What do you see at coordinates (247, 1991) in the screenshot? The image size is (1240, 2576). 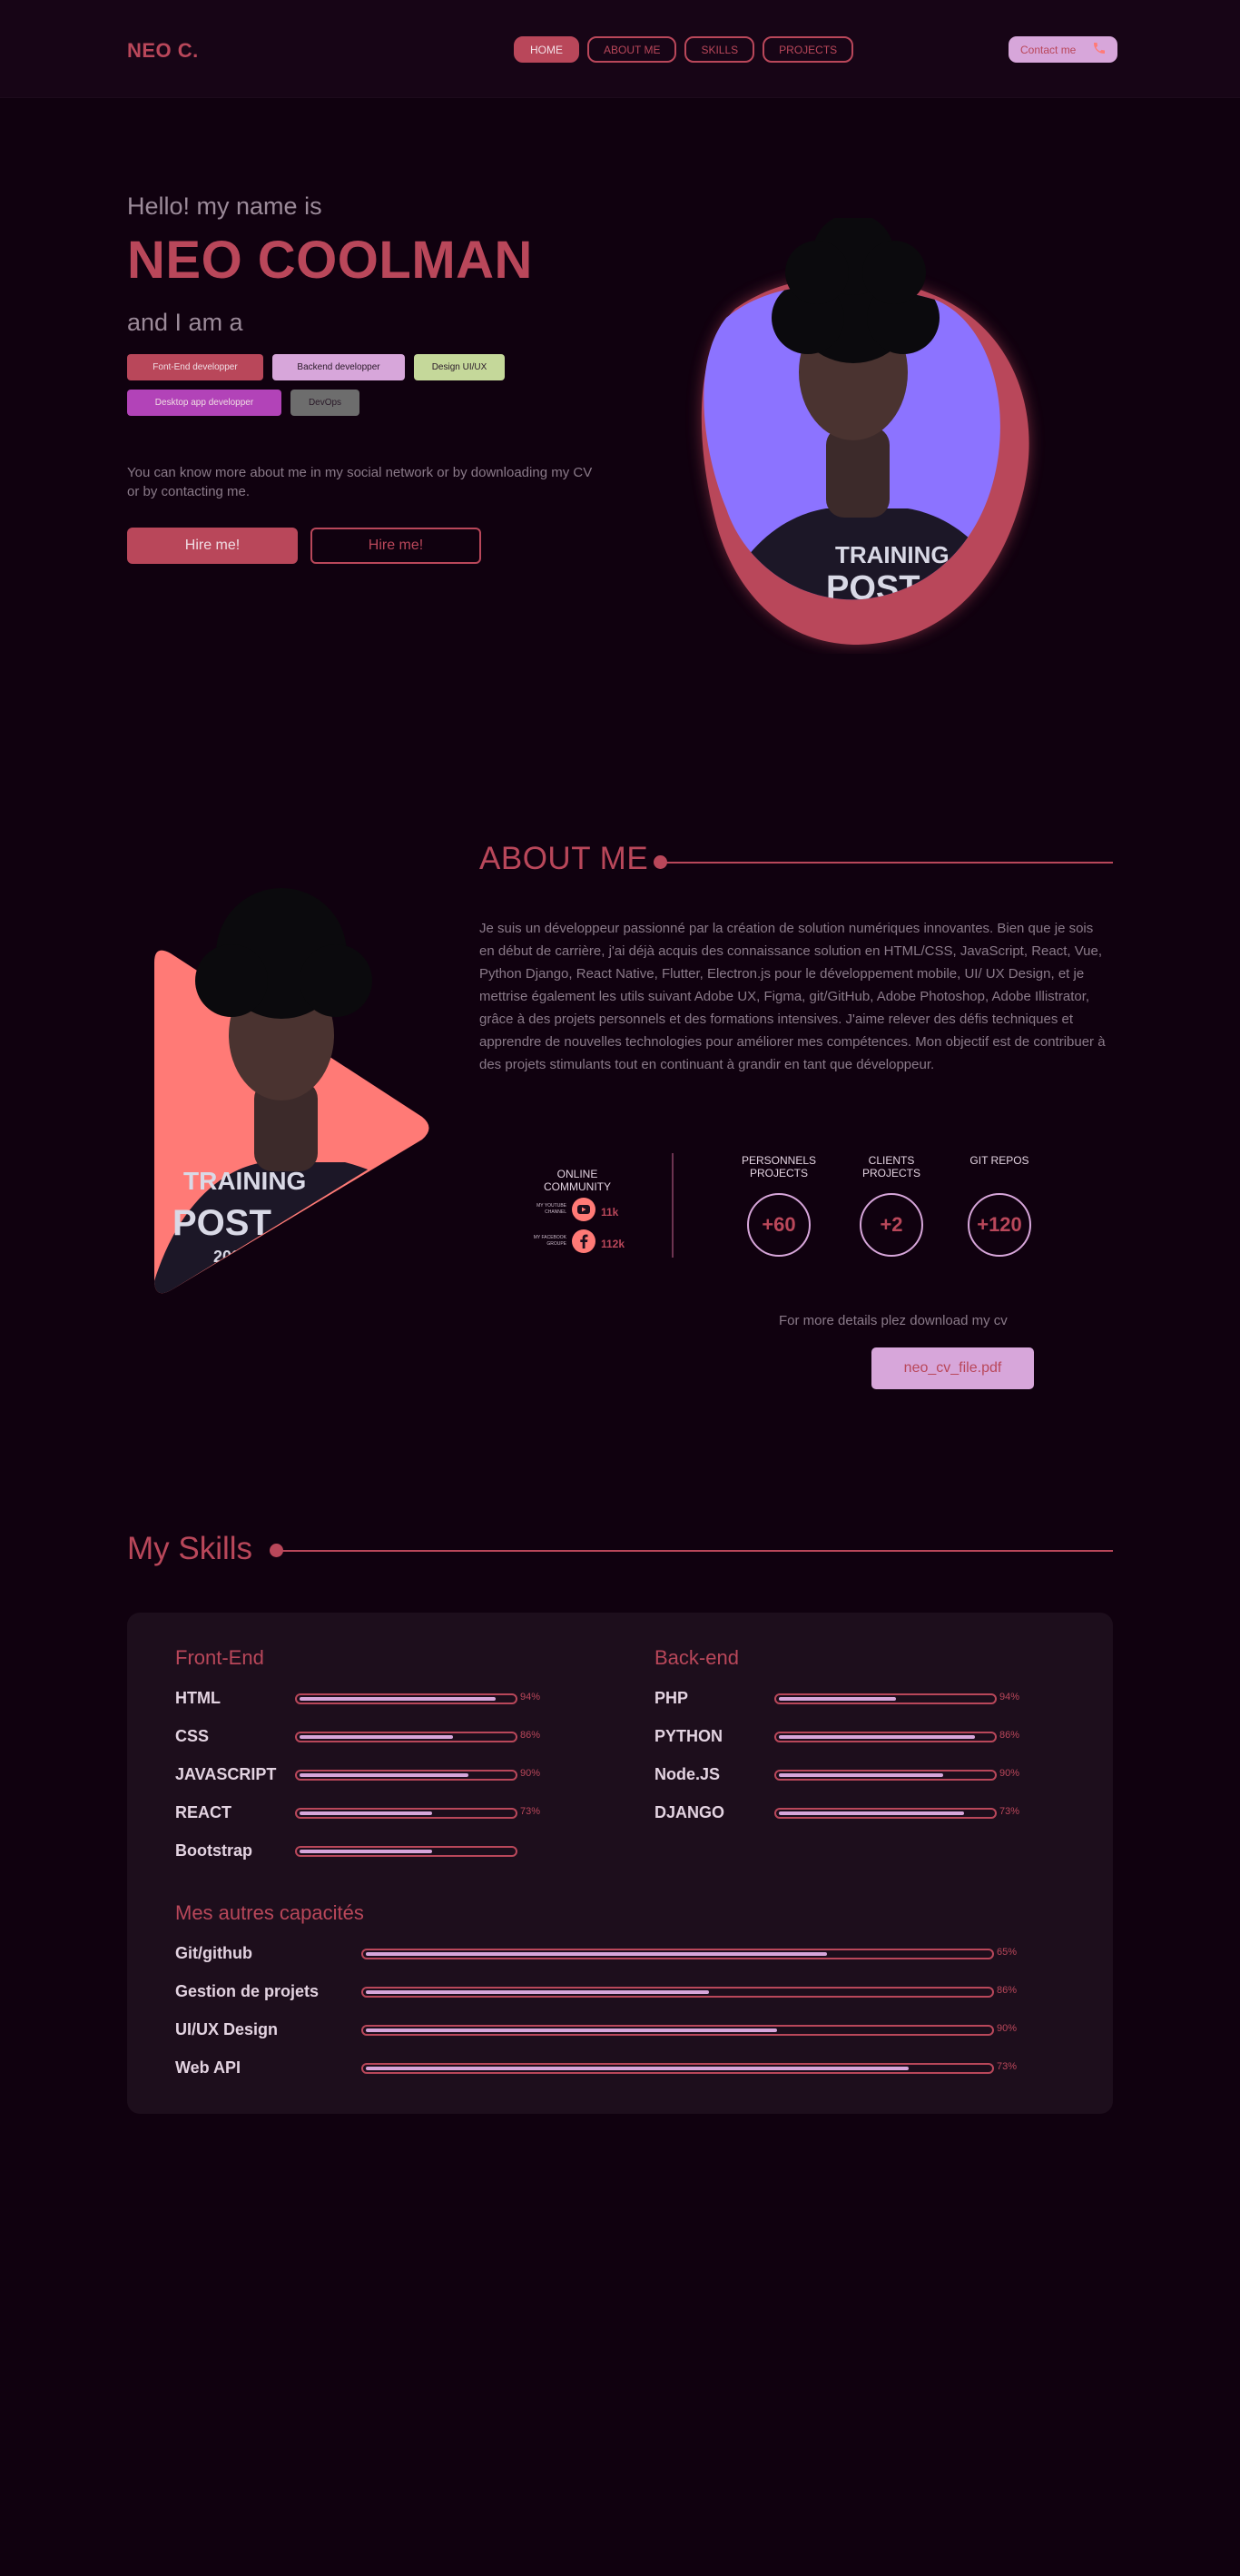 I see `skill-name: Gestion de projets` at bounding box center [247, 1991].